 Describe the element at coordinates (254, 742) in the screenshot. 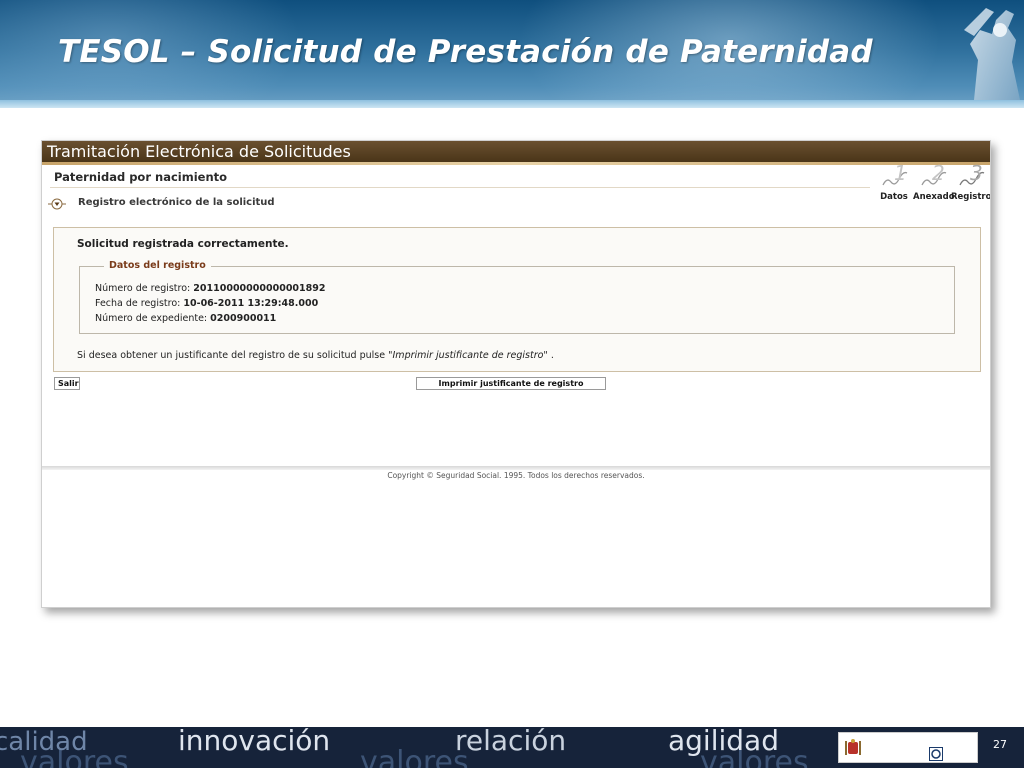

I see `band-word: innovación` at that location.